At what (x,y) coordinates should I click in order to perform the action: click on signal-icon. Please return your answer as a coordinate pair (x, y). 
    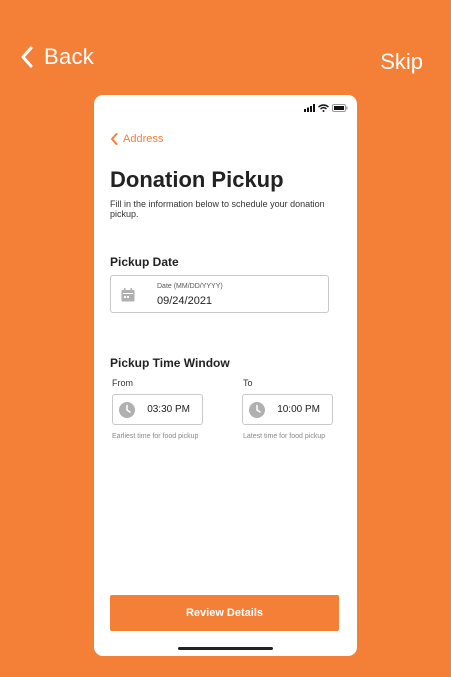
    Looking at the image, I should click on (309, 108).